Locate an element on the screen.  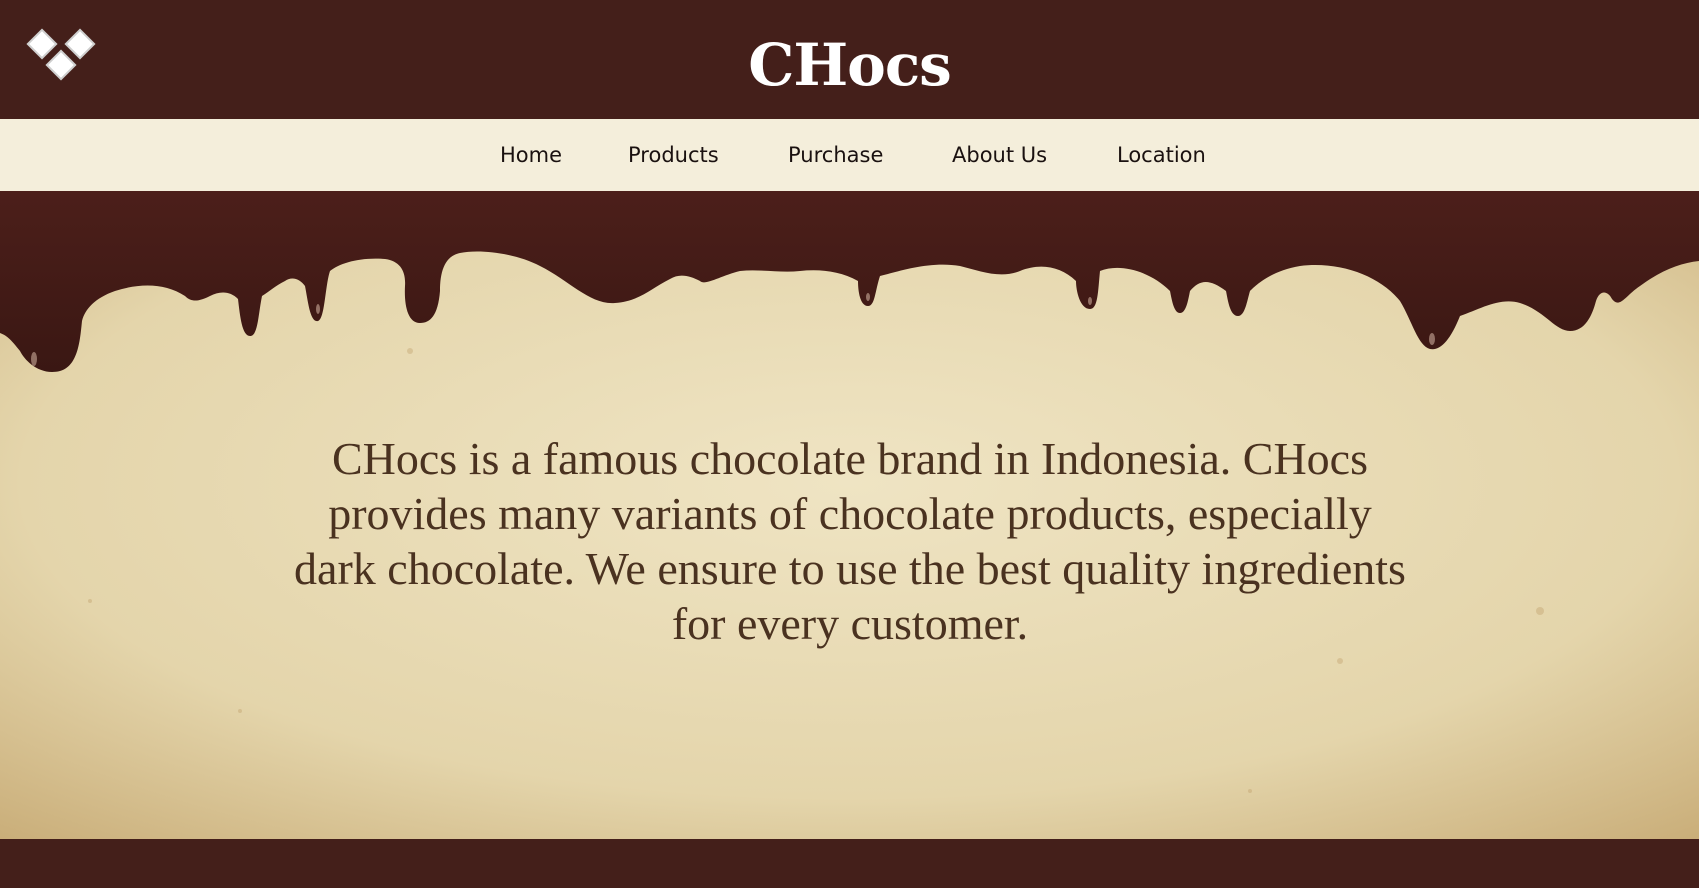
nav-about-us-link: About Us is located at coordinates (999, 155).